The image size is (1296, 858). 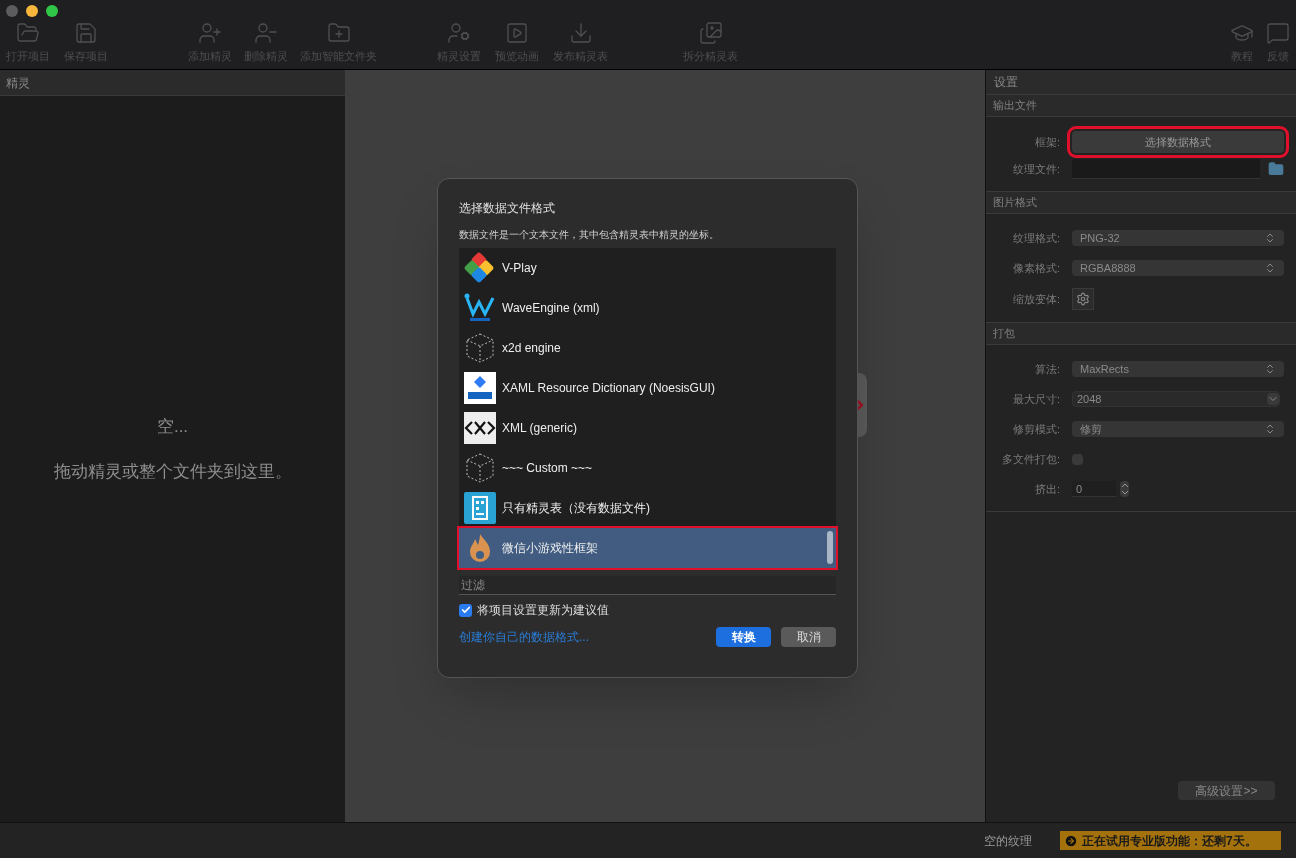 What do you see at coordinates (1226, 790) in the screenshot?
I see `advanced-settings-button: 高级设置>>` at bounding box center [1226, 790].